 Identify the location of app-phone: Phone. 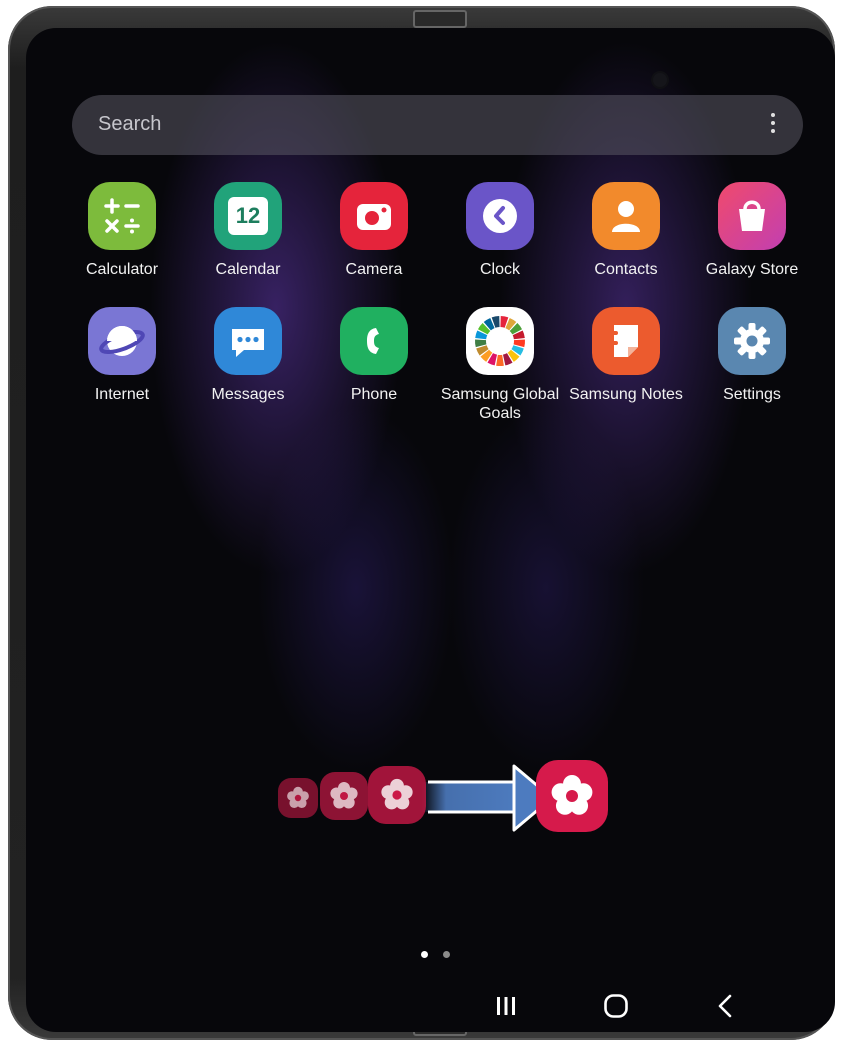
(374, 355).